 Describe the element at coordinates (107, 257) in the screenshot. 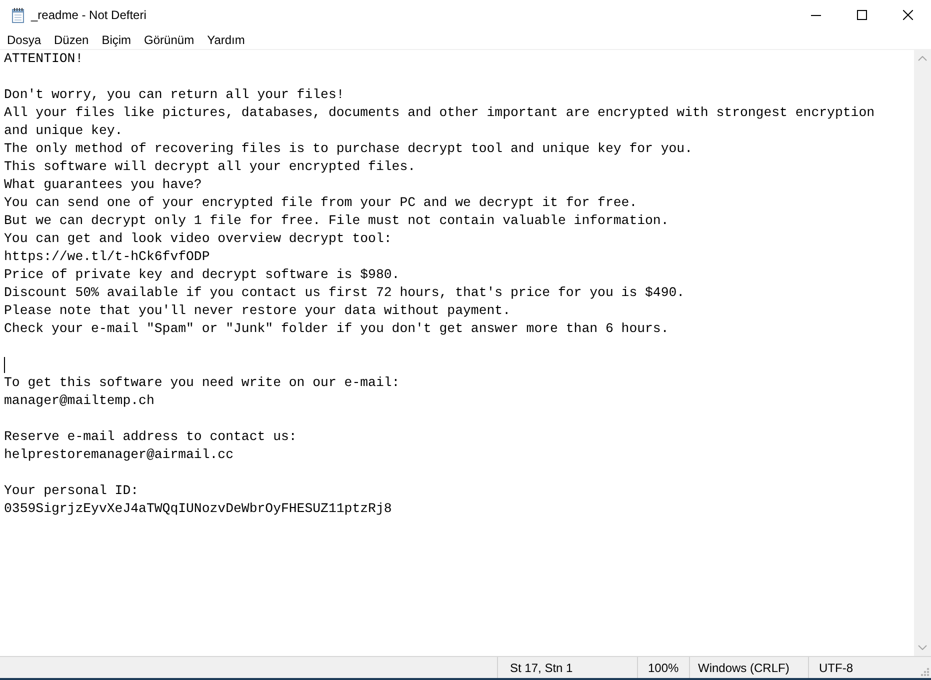

I see `text-line: https://we.tl/t-hCk6fvfODP` at that location.